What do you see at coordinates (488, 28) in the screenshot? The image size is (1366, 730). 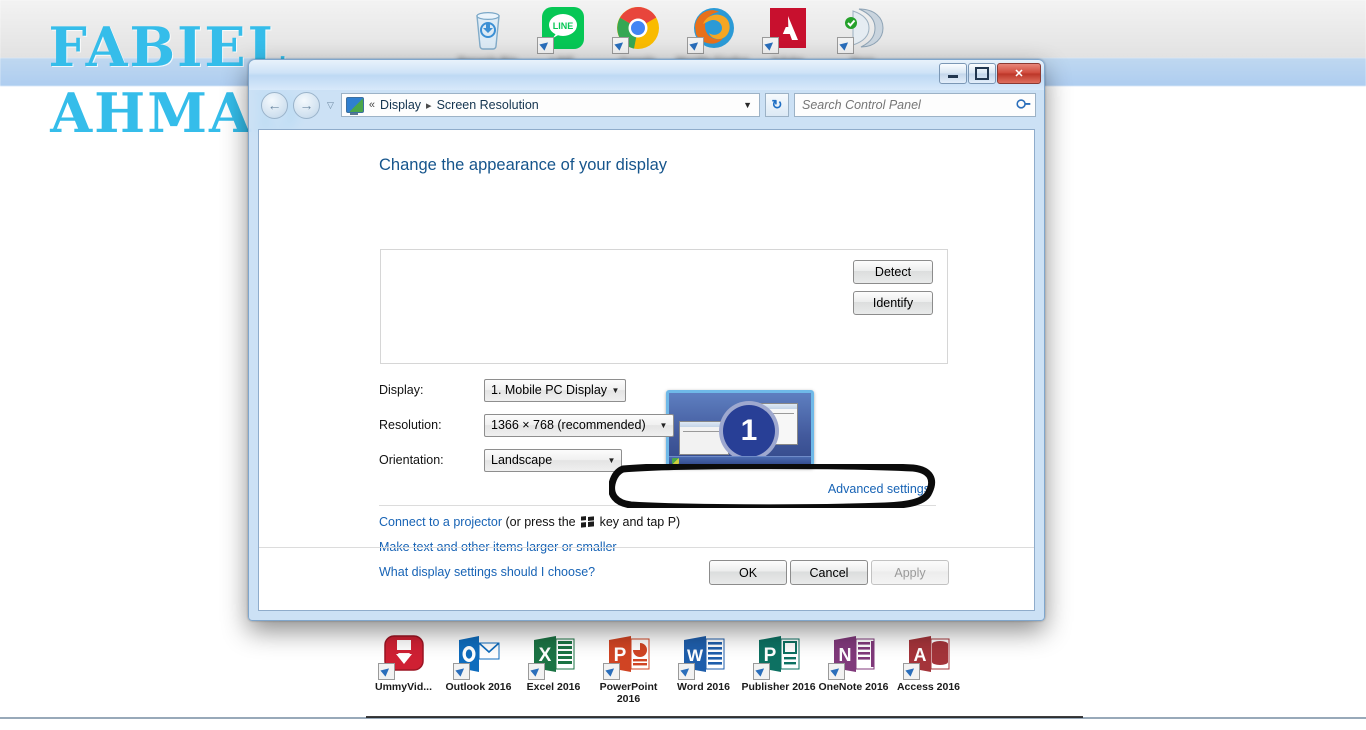 I see `recycle-bin-icon` at bounding box center [488, 28].